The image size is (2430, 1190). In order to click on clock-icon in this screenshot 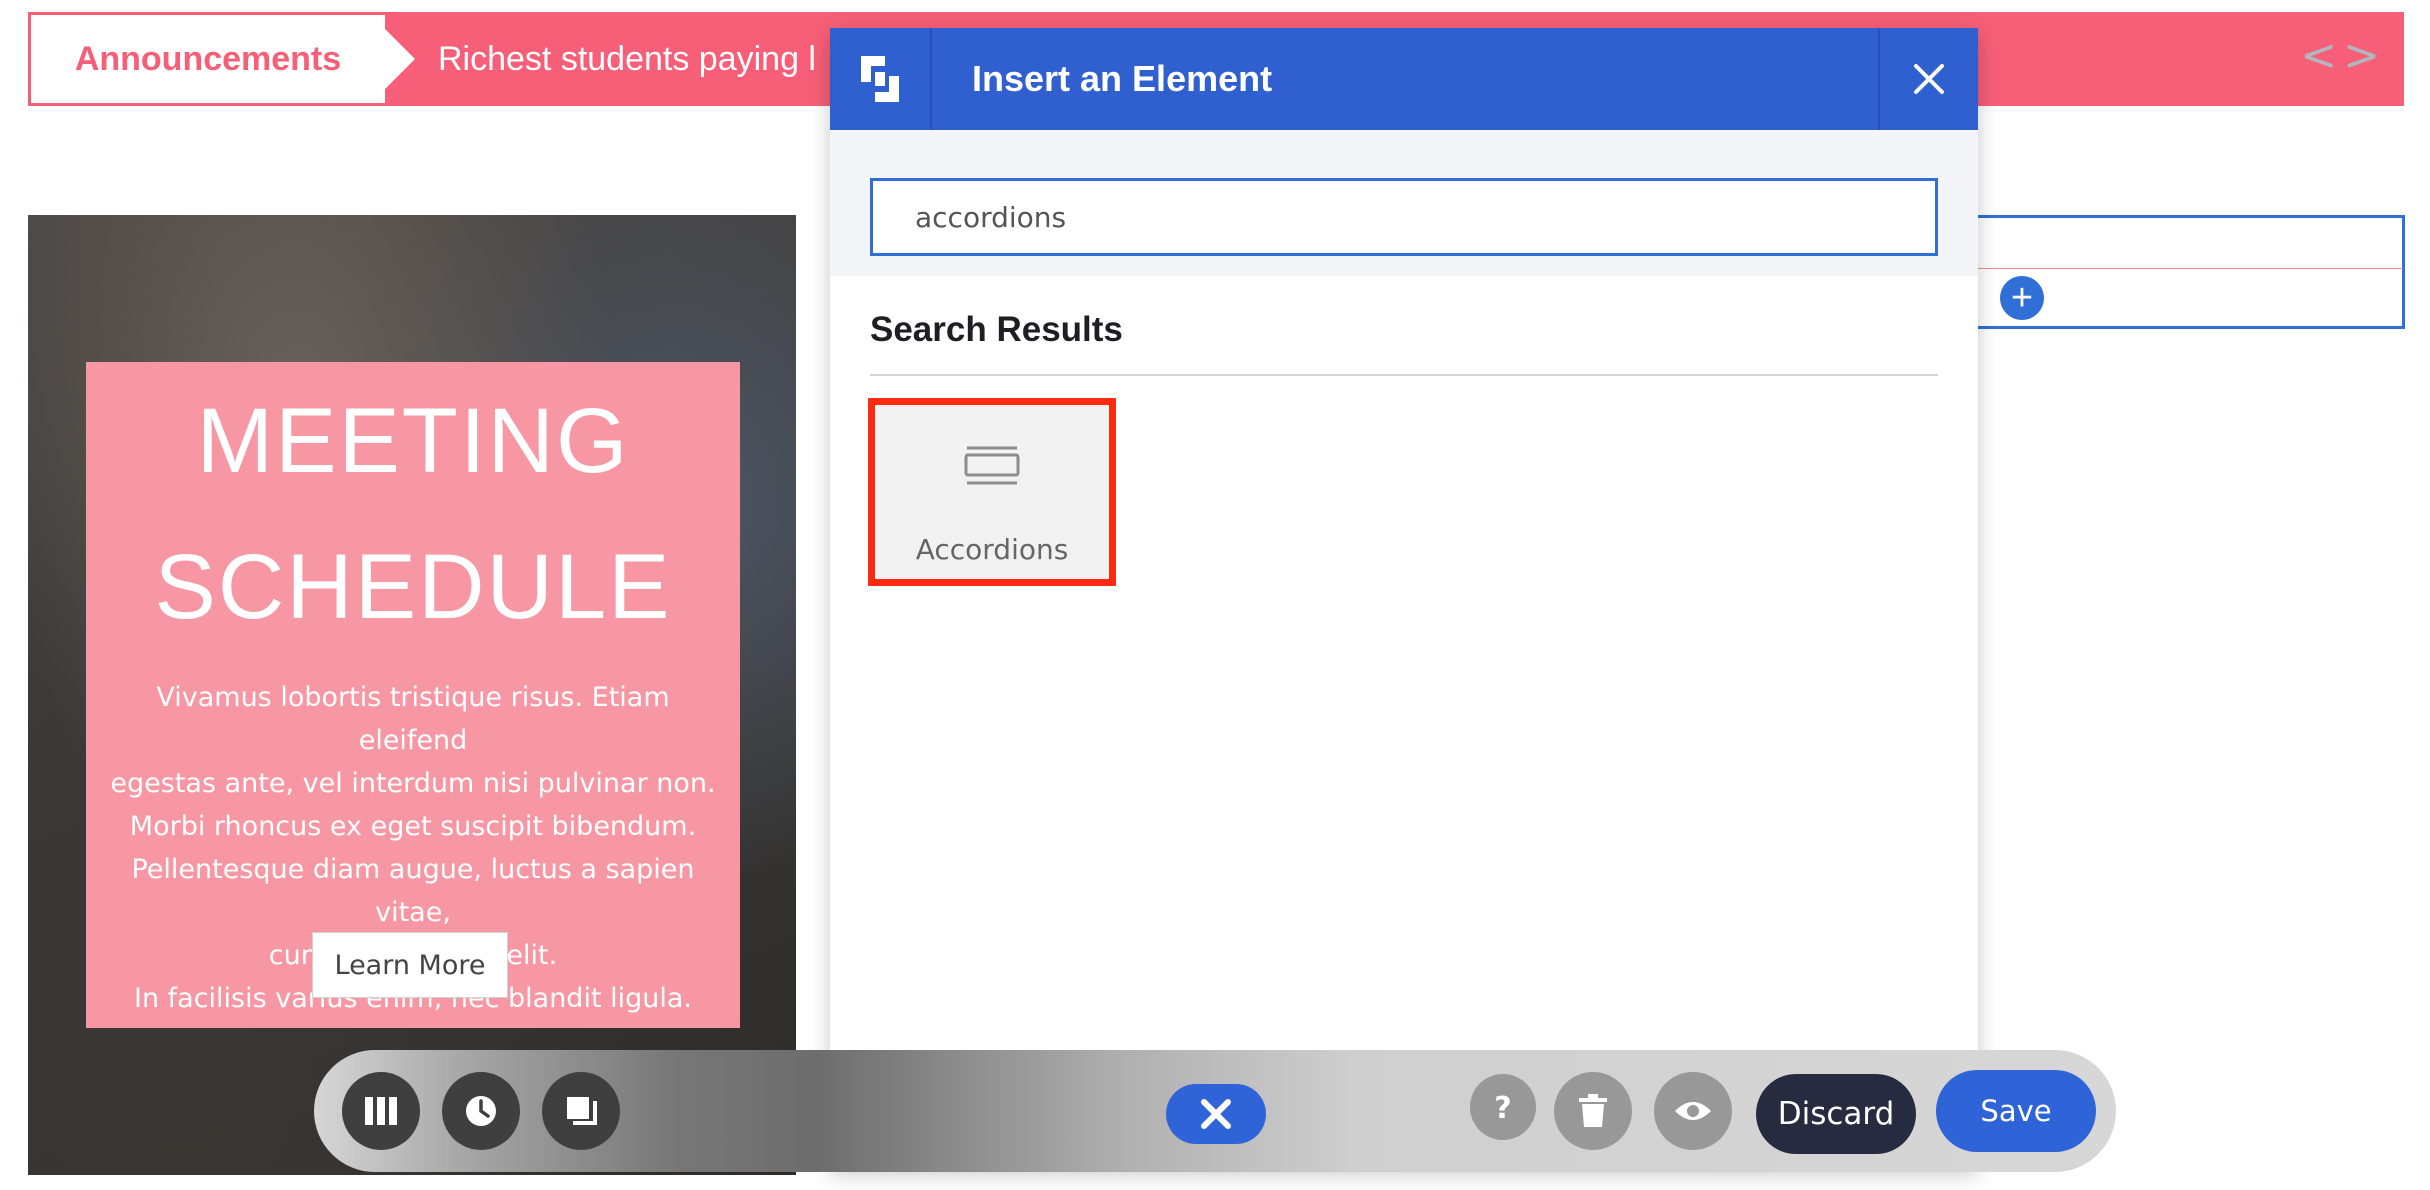, I will do `click(481, 1111)`.